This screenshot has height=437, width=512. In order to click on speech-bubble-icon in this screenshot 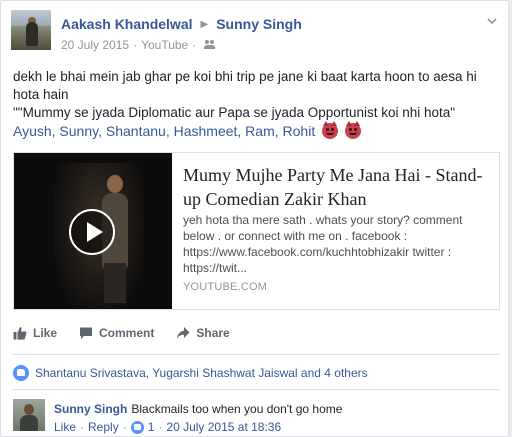, I will do `click(86, 333)`.